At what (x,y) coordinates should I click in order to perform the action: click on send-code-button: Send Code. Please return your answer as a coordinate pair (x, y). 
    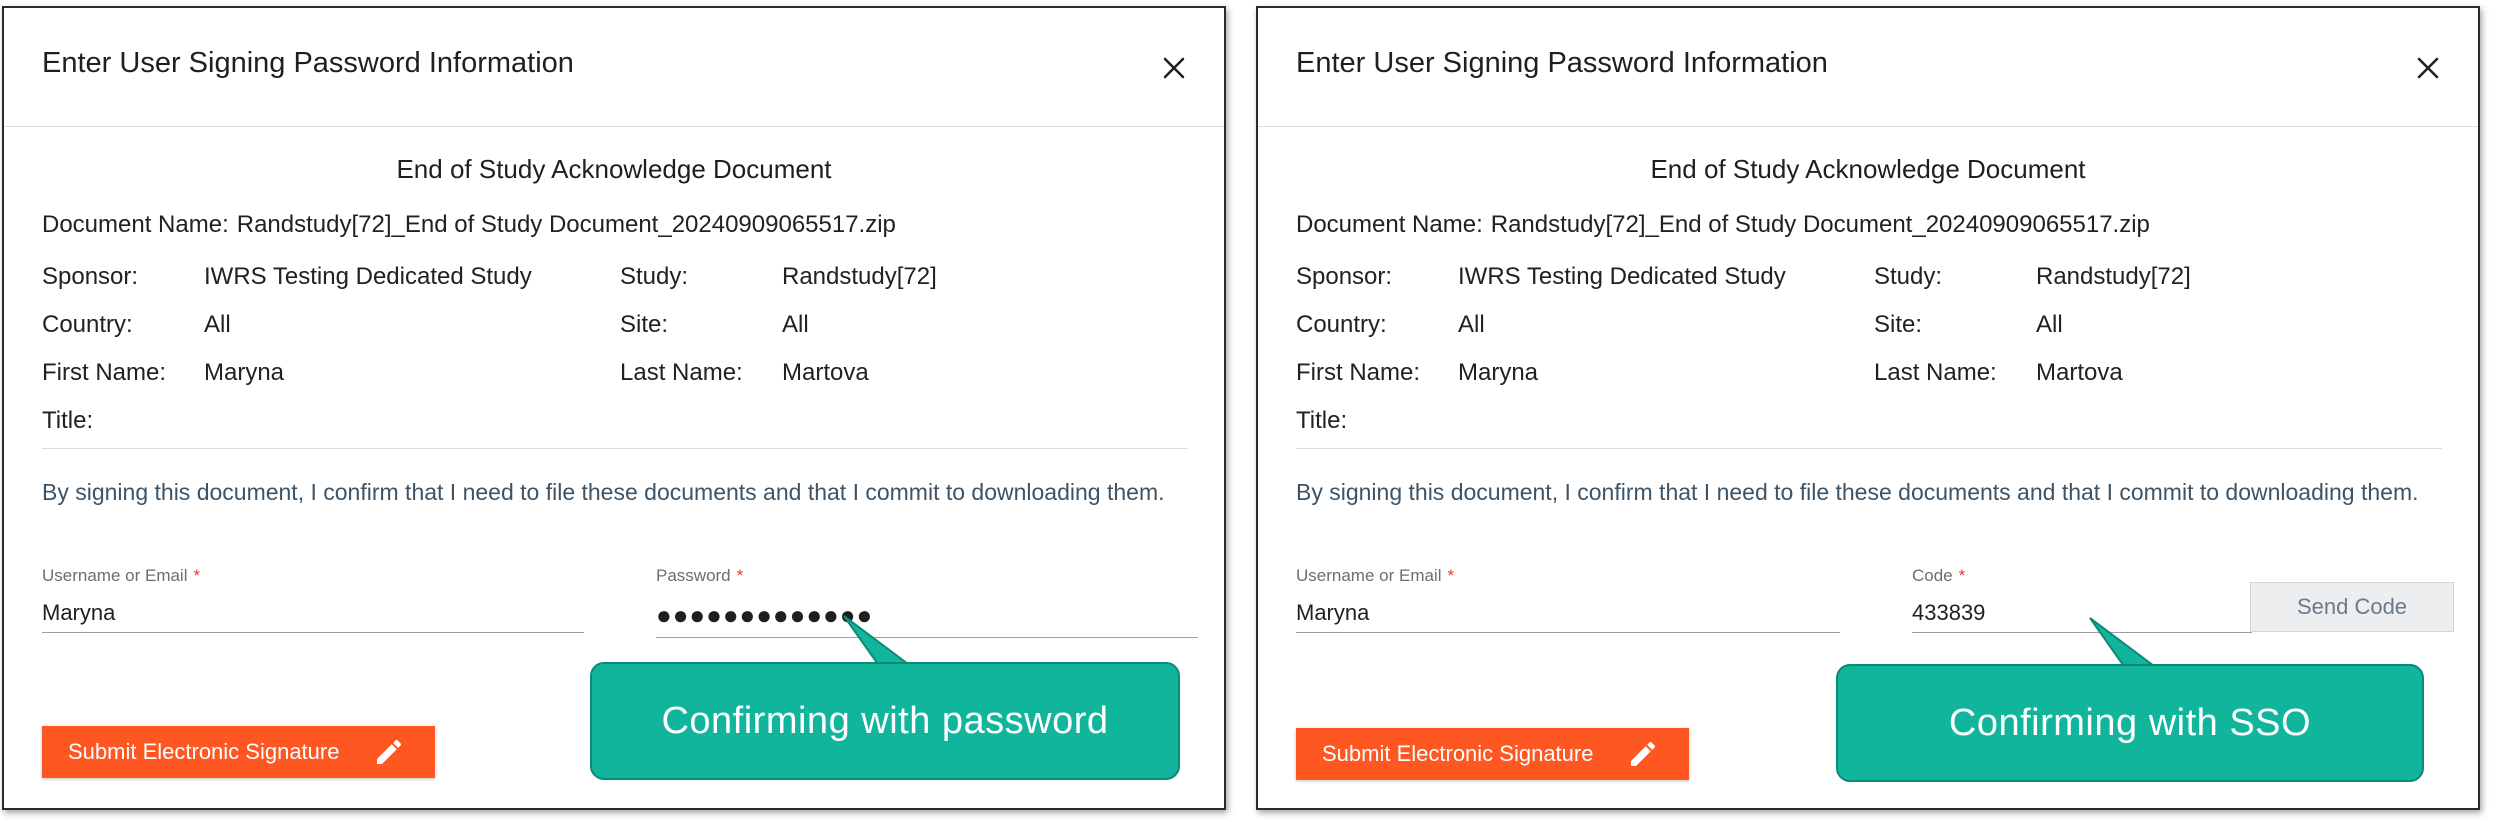
    Looking at the image, I should click on (2352, 607).